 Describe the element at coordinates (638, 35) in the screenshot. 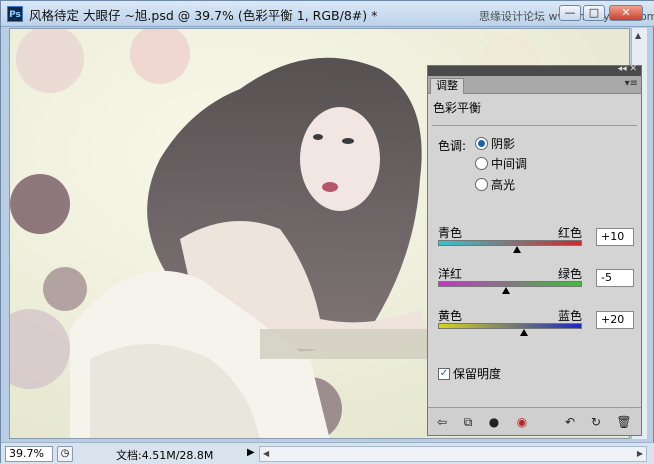

I see `scroll-up-icon: ▲` at that location.